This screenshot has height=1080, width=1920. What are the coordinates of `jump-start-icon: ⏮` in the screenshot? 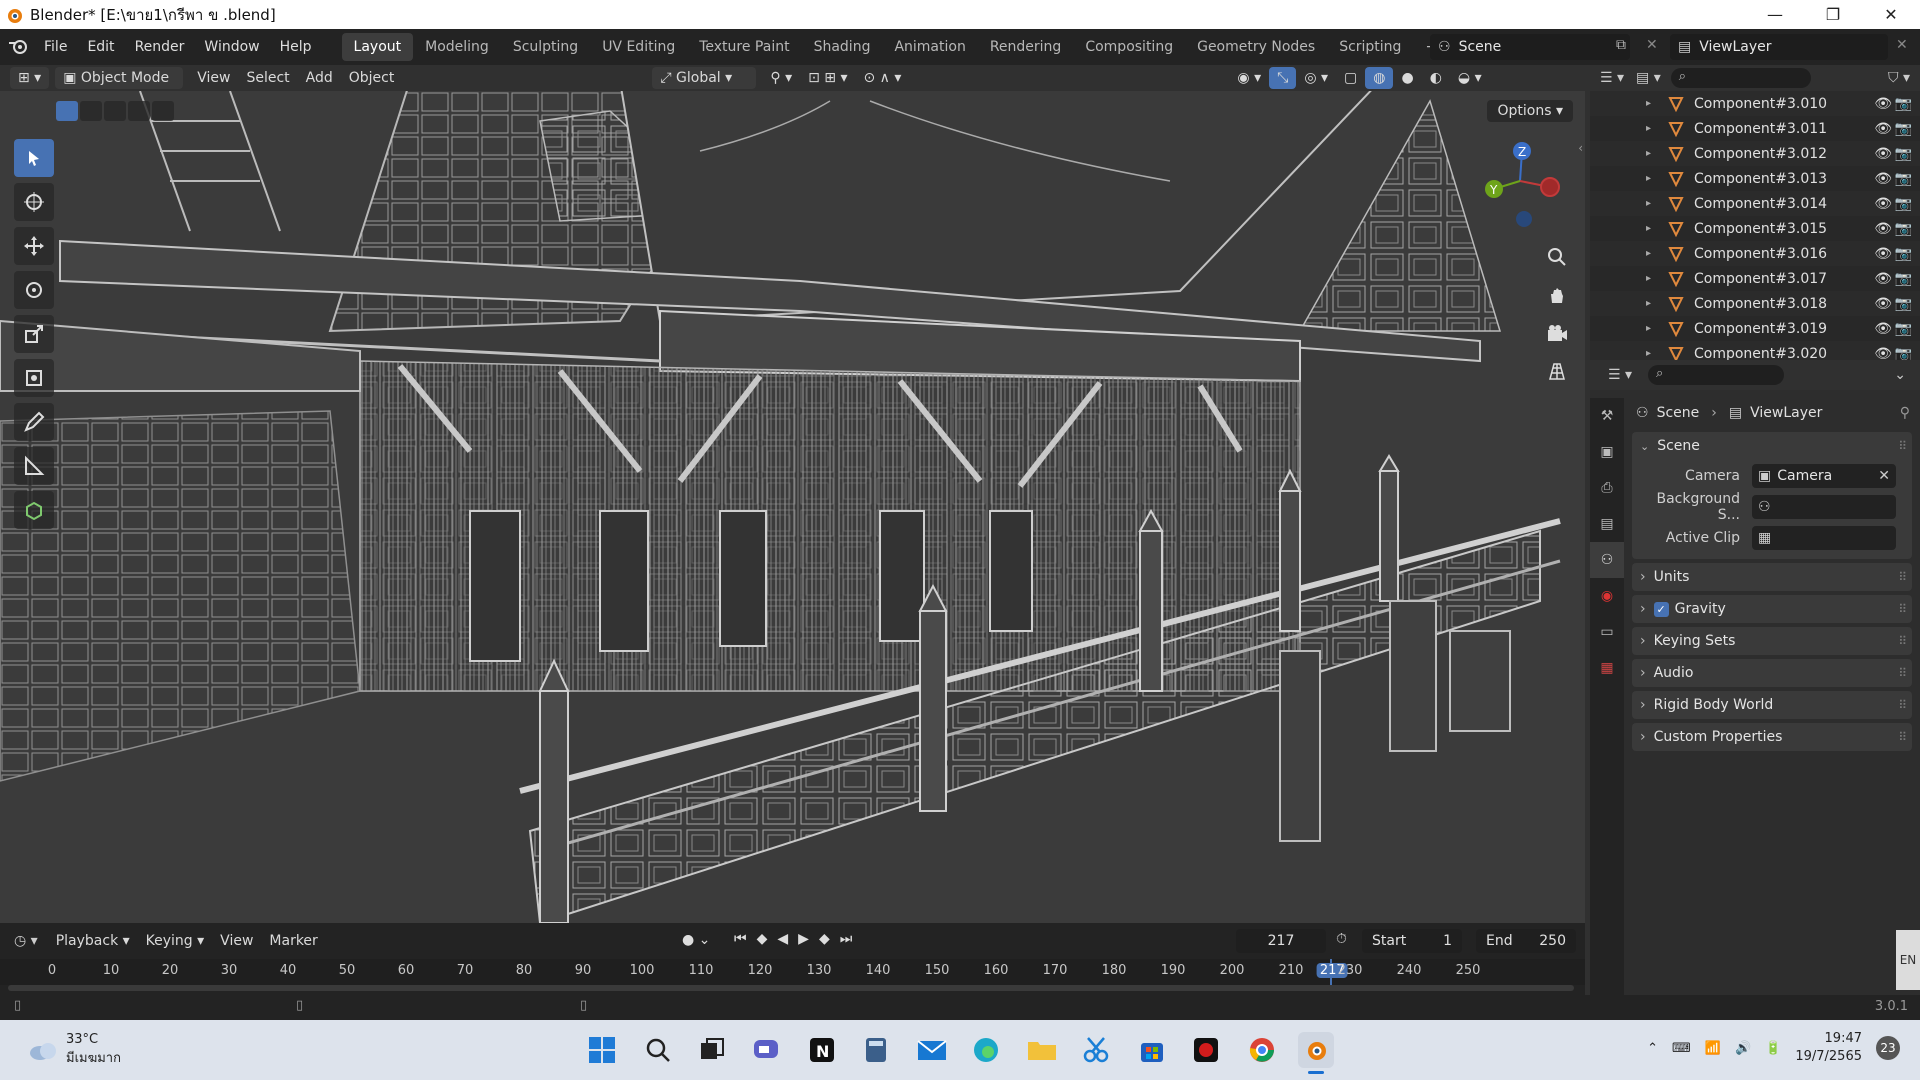 It's located at (740, 939).